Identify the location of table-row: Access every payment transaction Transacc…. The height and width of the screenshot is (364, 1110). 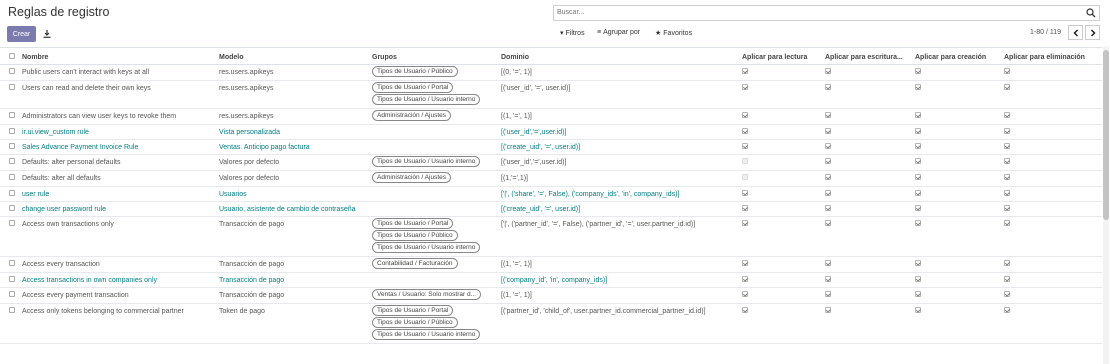
(551, 295).